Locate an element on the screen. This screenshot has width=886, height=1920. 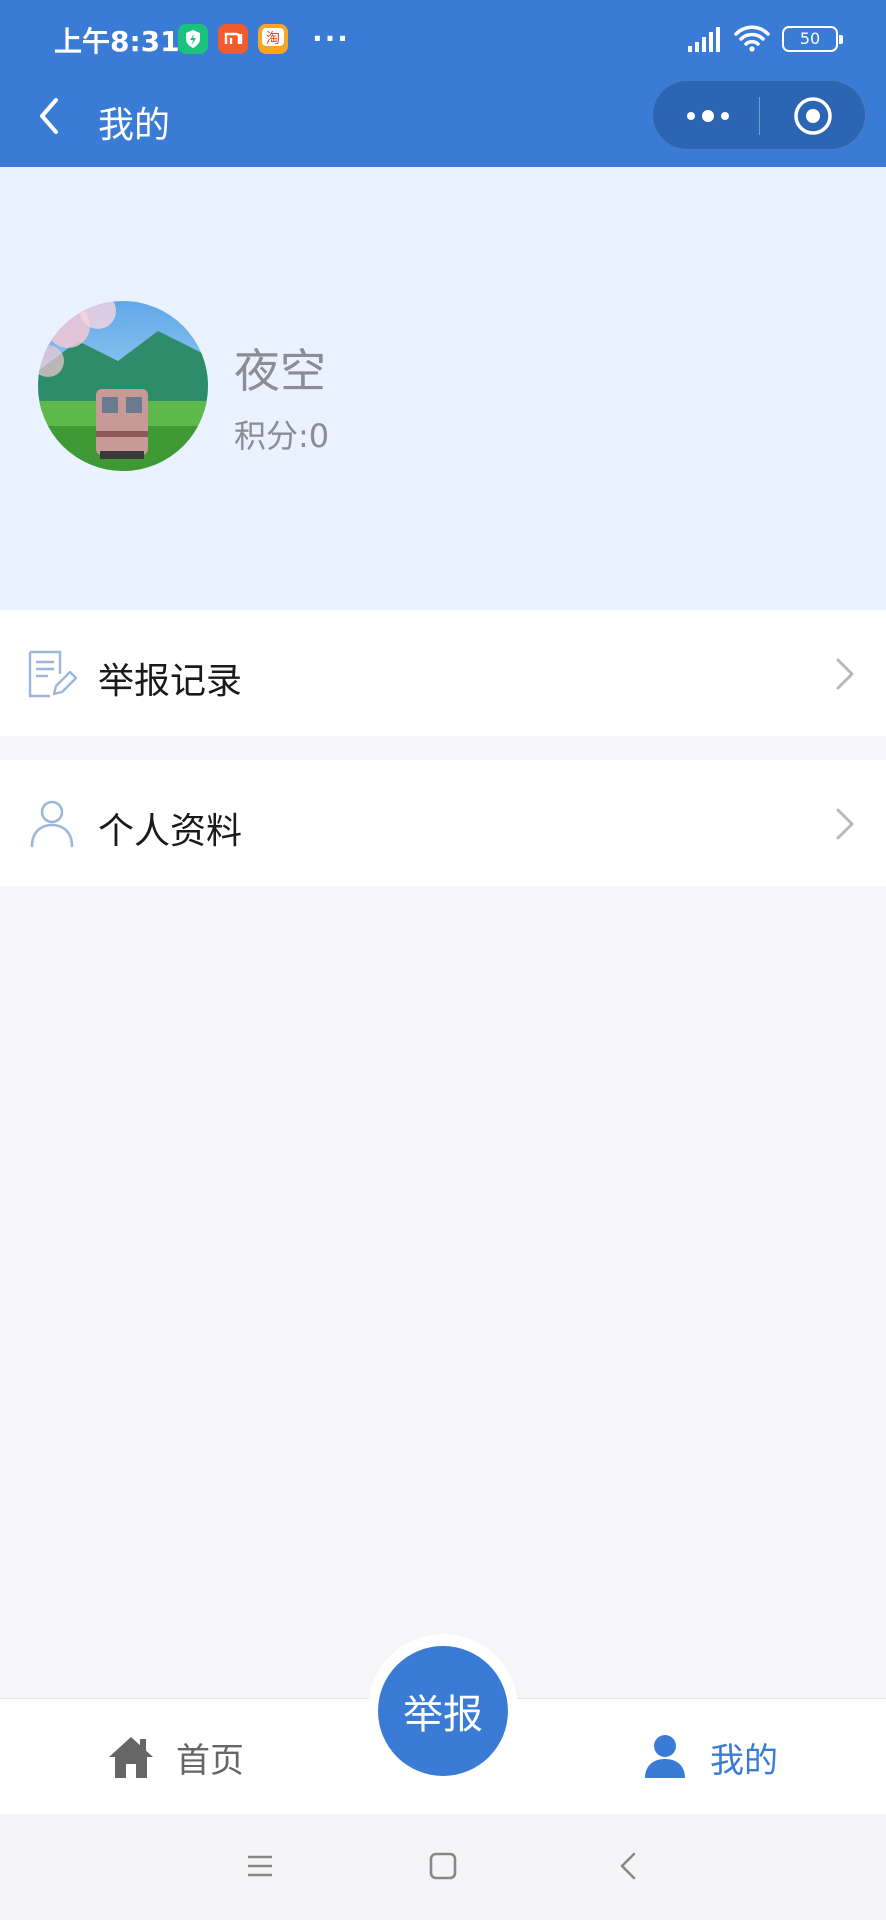
system-nav-bar is located at coordinates (443, 1867).